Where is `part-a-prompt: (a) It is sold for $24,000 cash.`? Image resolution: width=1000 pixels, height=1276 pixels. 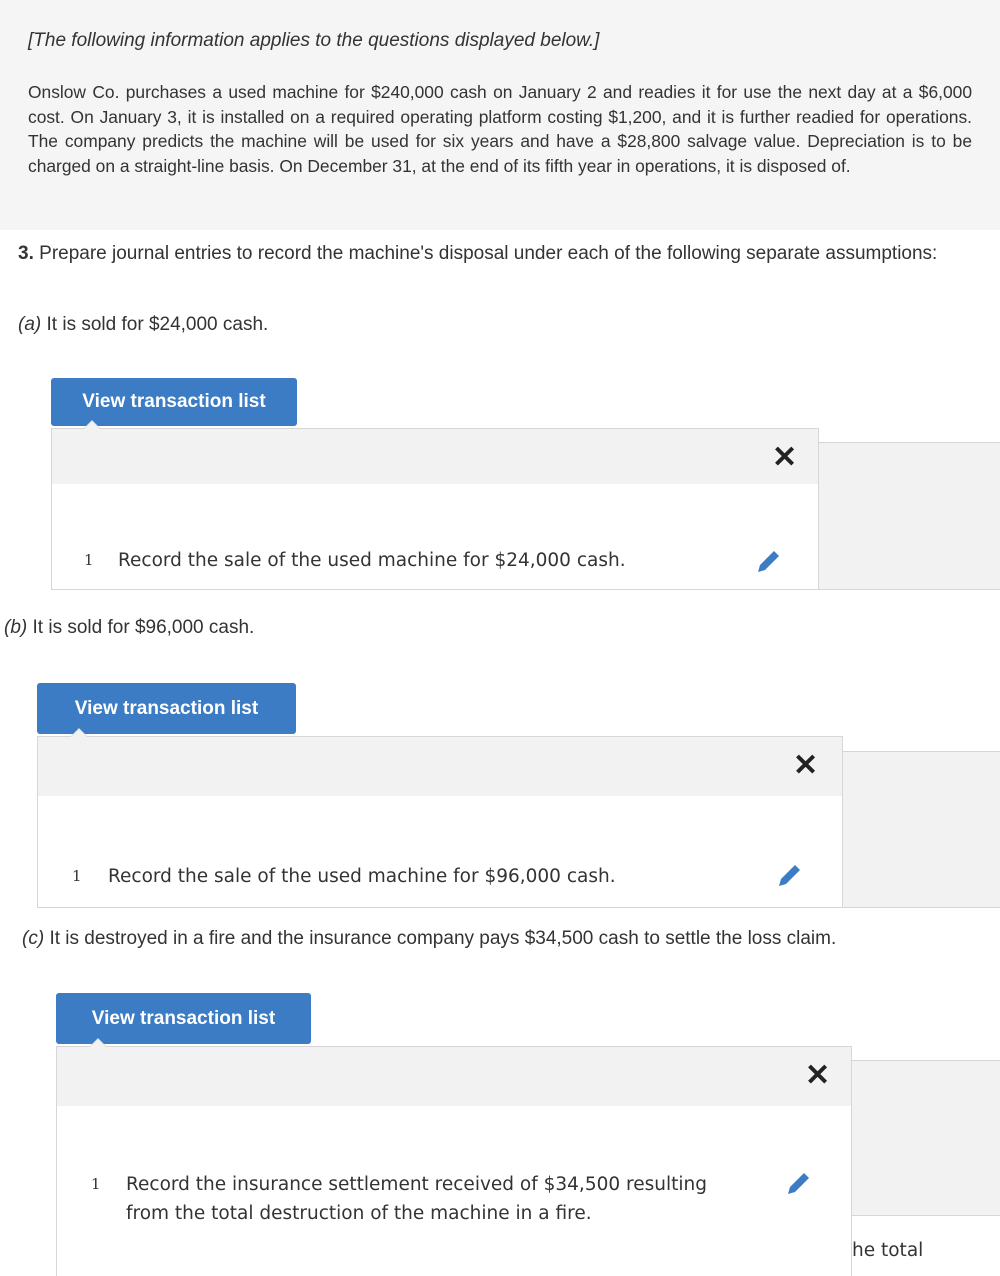
part-a-prompt: (a) It is sold for $24,000 cash. is located at coordinates (143, 325).